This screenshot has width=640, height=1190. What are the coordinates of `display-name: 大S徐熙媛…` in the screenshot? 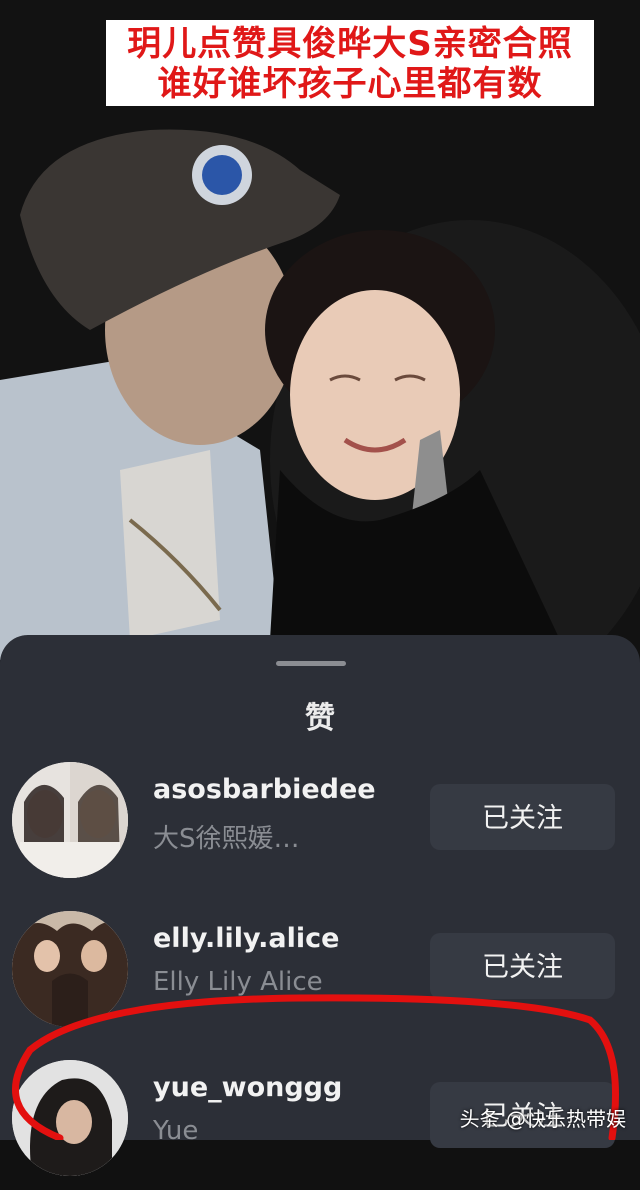 It's located at (226, 839).